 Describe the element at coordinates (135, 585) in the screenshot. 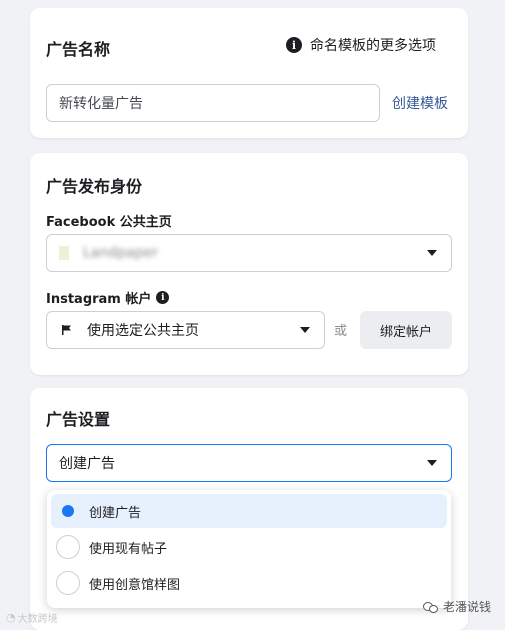

I see `menu-item-label: 使用创意馆样图` at that location.